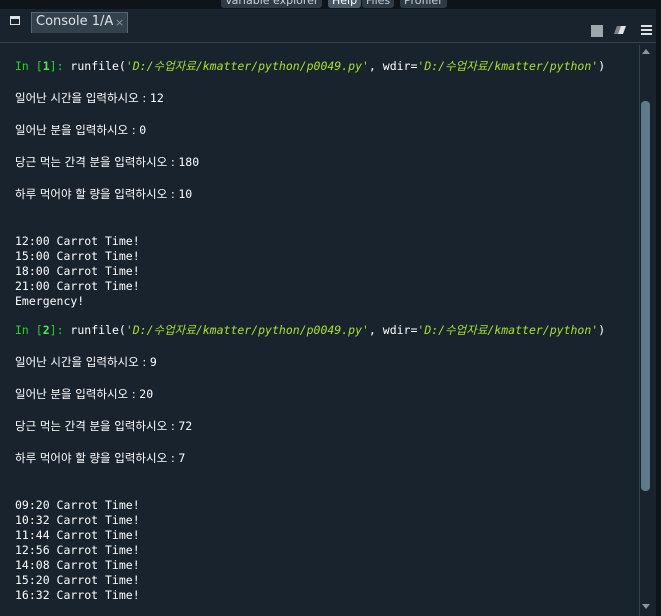  I want to click on output-line: 16:32 Carrot Time!, so click(77, 595).